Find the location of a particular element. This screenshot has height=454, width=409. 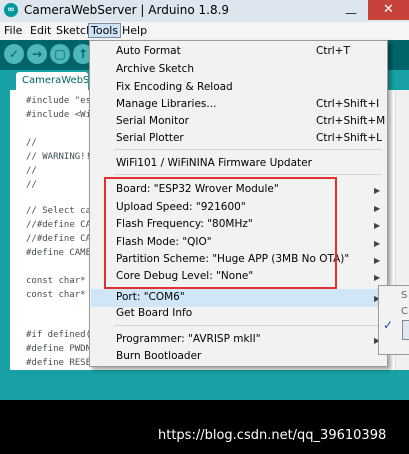

status-area is located at coordinates (204, 385).